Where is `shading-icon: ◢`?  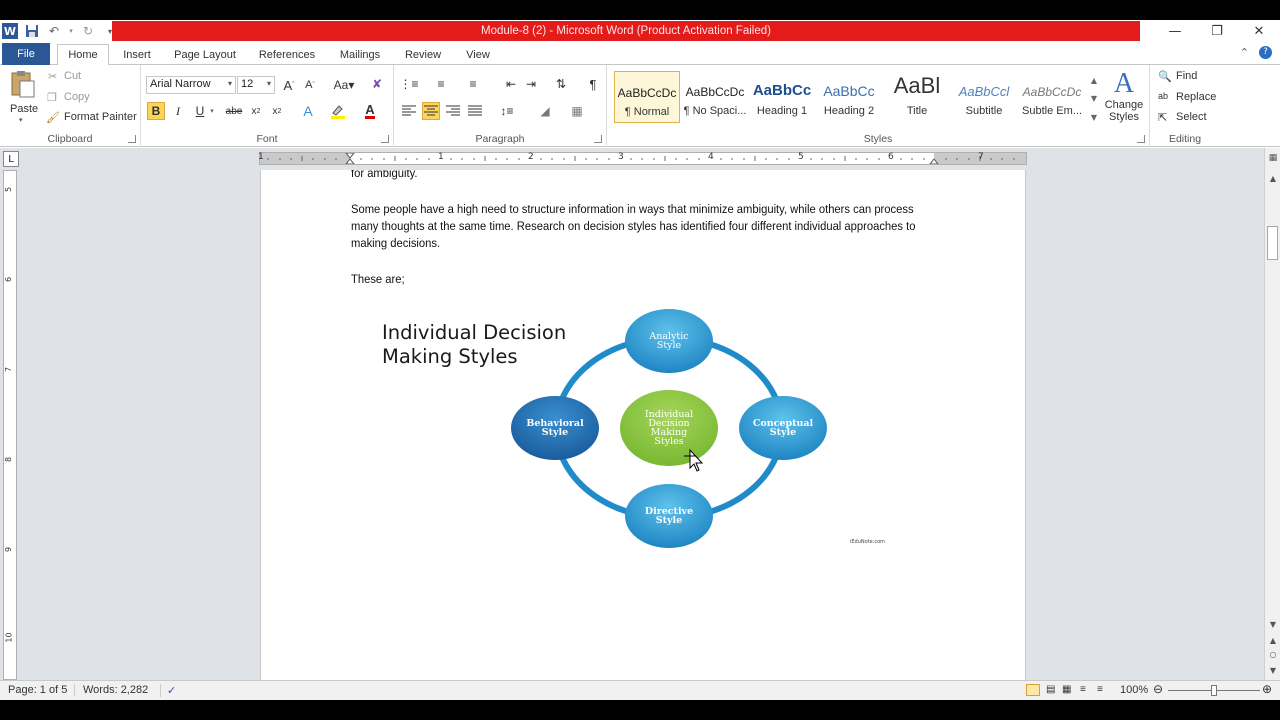 shading-icon: ◢ is located at coordinates (545, 111).